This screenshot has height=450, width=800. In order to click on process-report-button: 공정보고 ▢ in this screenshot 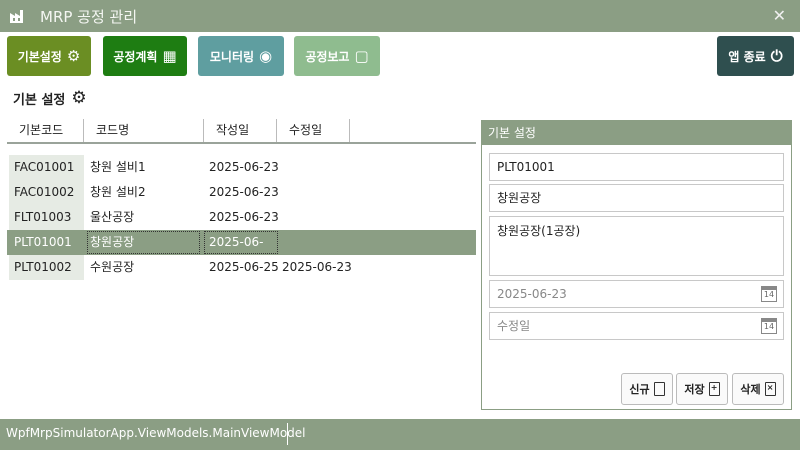, I will do `click(337, 56)`.